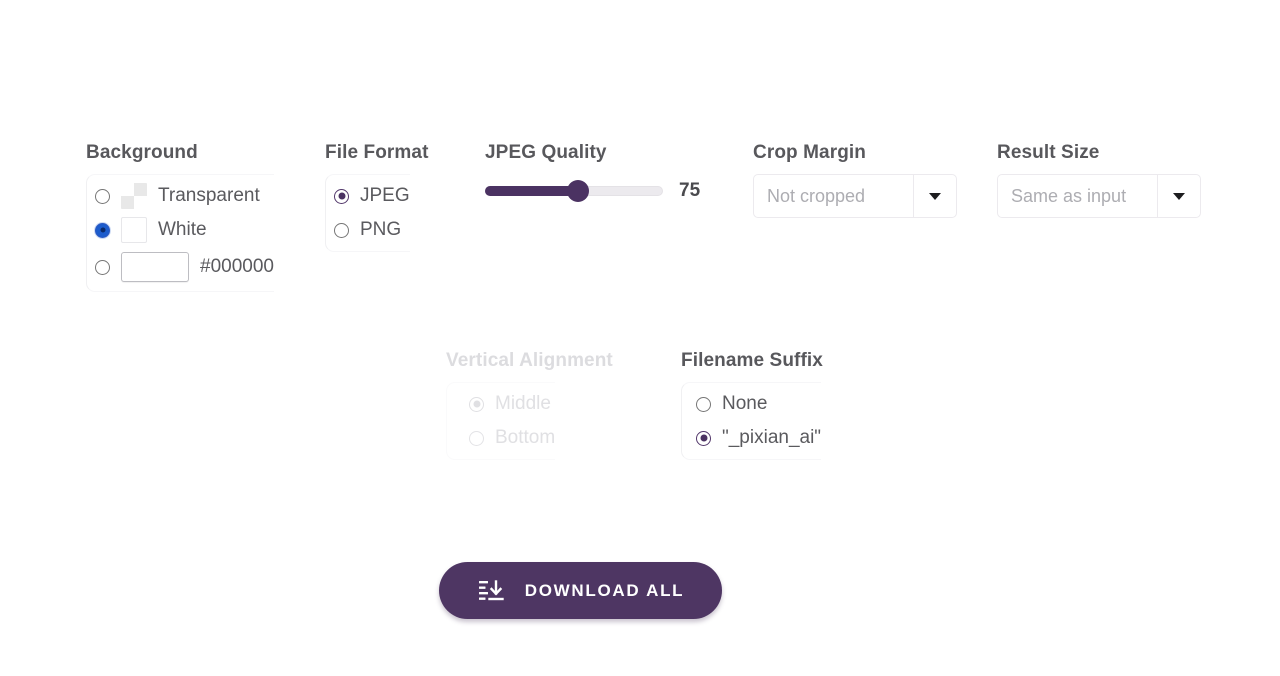 Image resolution: width=1280 pixels, height=676 pixels. What do you see at coordinates (491, 589) in the screenshot?
I see `download-list-icon` at bounding box center [491, 589].